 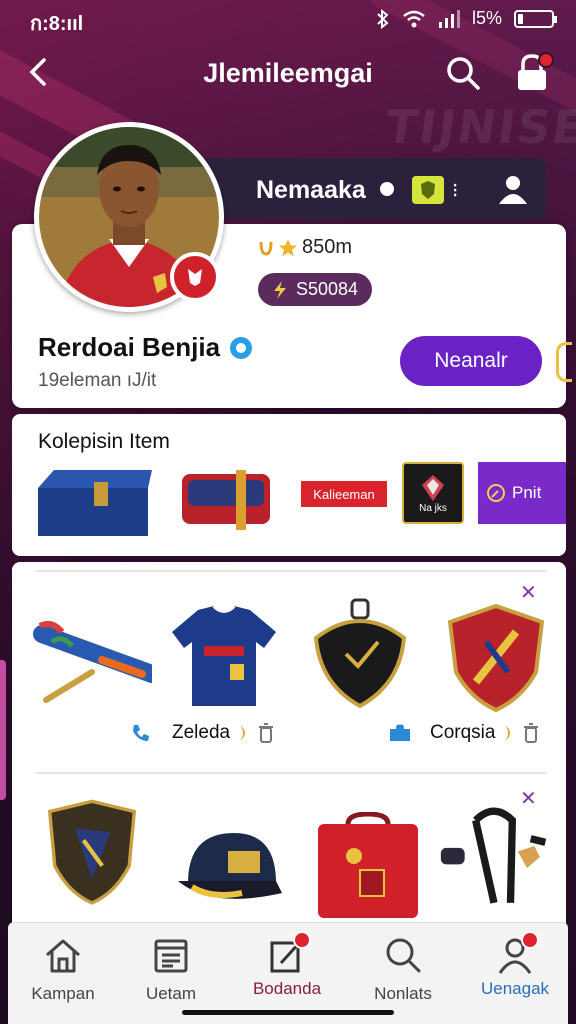 What do you see at coordinates (486, 18) in the screenshot?
I see `battery-percent: l5%` at bounding box center [486, 18].